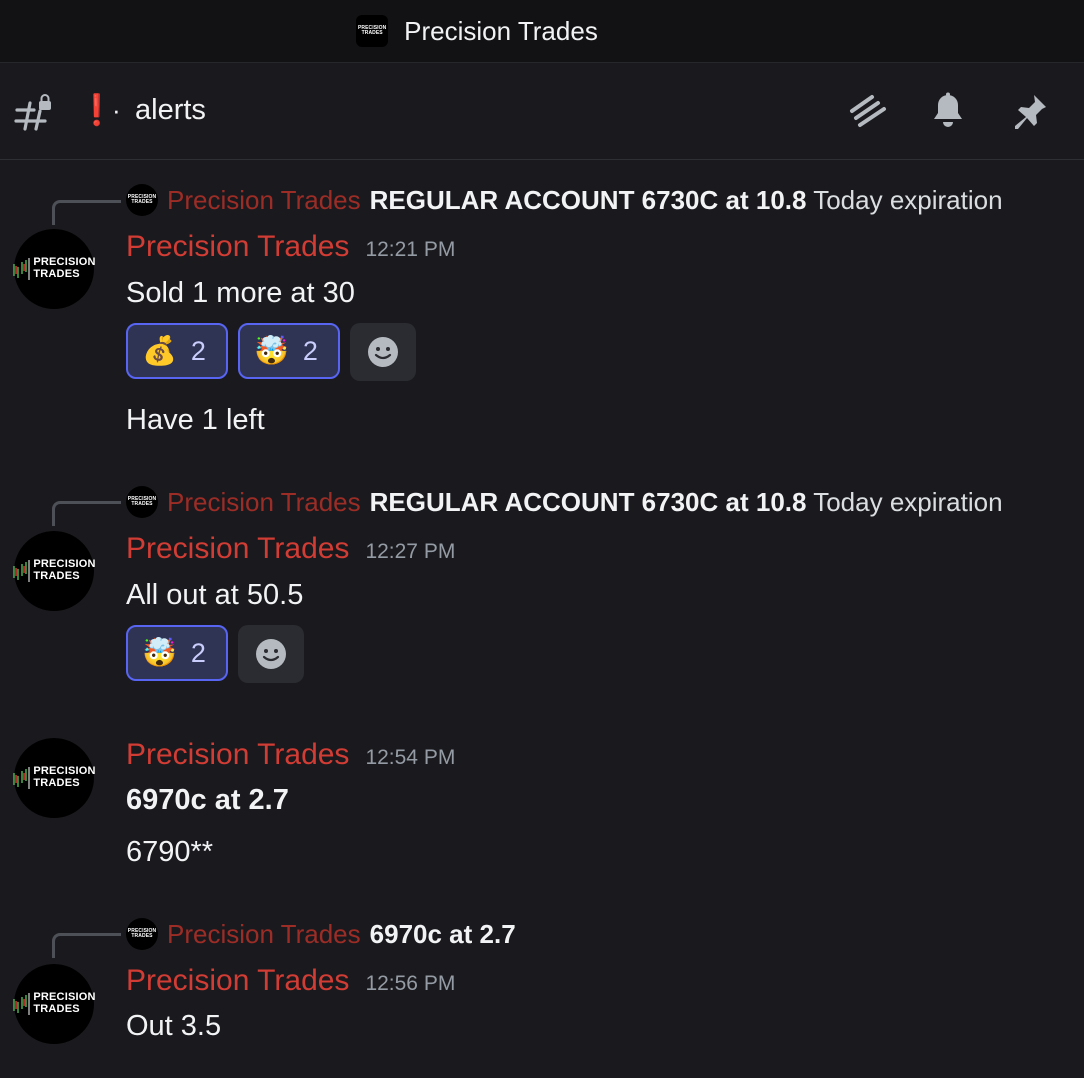 The height and width of the screenshot is (1078, 1084). Describe the element at coordinates (442, 933) in the screenshot. I see `reply-content: 6970c at 2.7` at that location.